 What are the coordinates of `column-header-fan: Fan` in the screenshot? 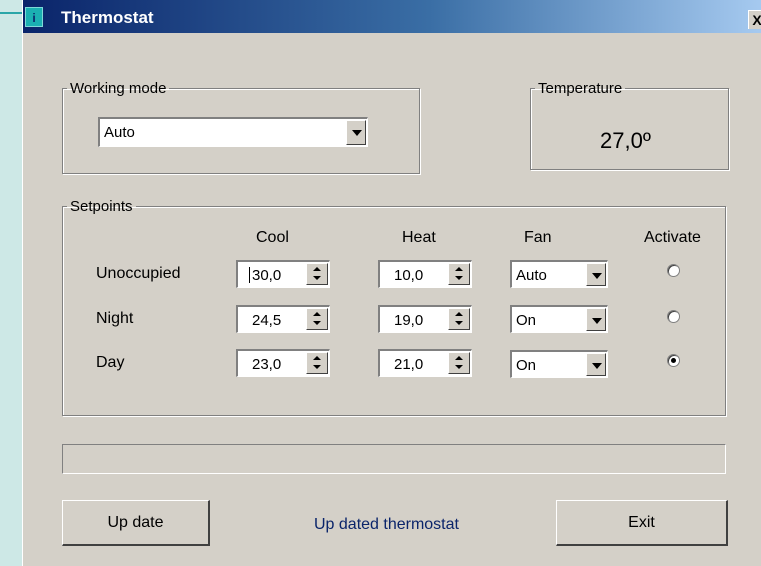 It's located at (538, 237).